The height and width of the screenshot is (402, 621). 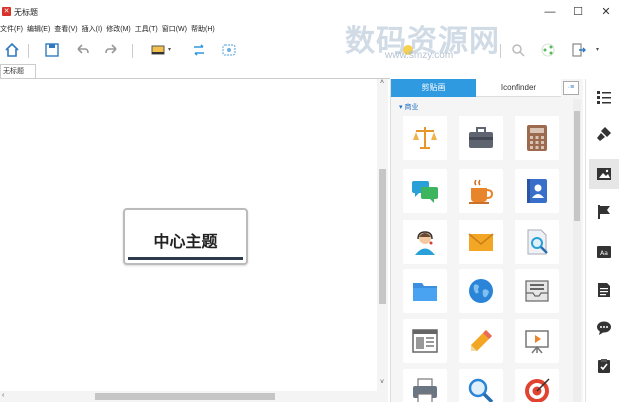 What do you see at coordinates (433, 88) in the screenshot?
I see `tab-clipart: 剪贴画` at bounding box center [433, 88].